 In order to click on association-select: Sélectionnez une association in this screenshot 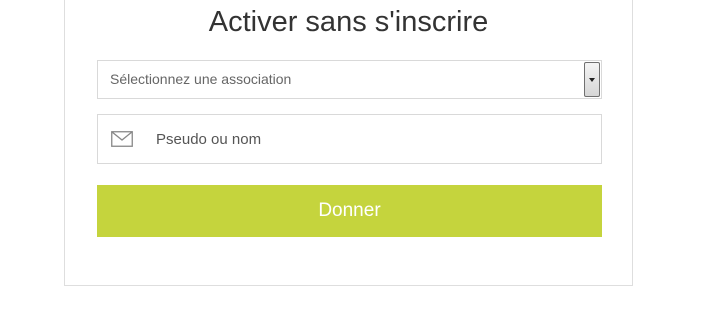, I will do `click(349, 79)`.